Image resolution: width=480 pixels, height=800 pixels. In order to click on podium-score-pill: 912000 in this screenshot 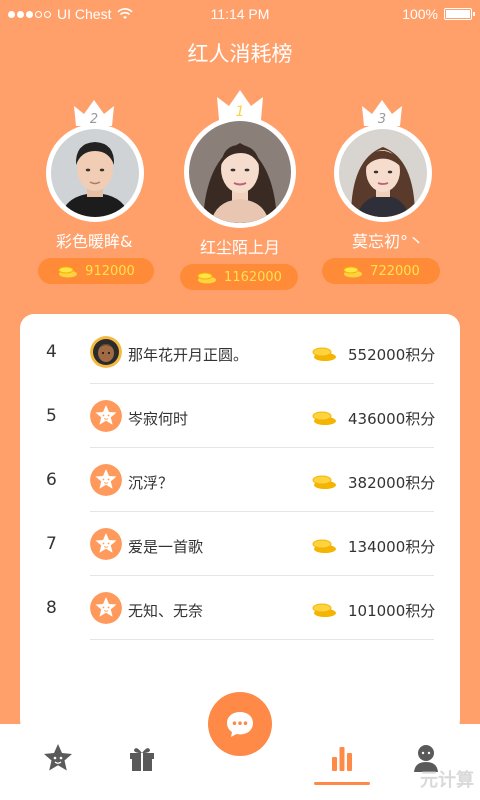, I will do `click(96, 271)`.